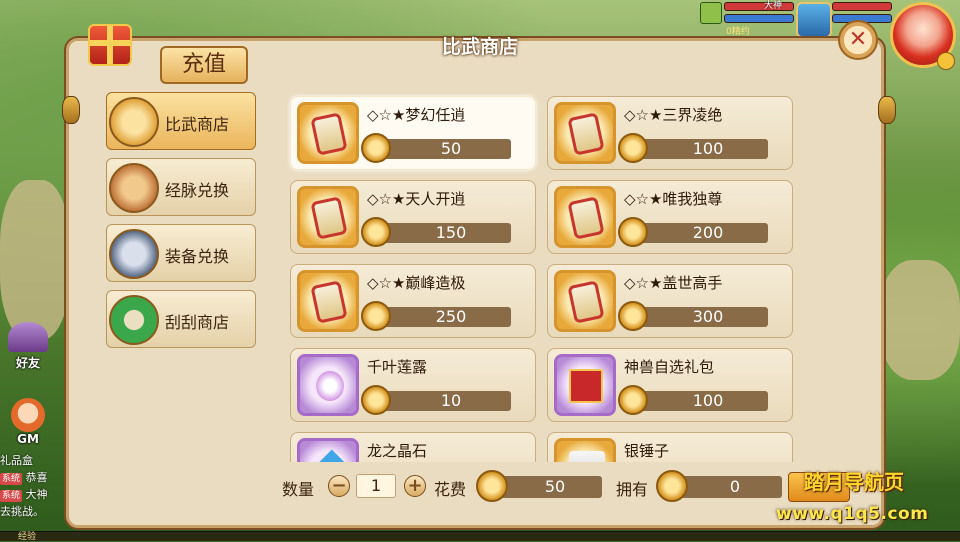  Describe the element at coordinates (451, 316) in the screenshot. I see `price-value: 250` at that location.